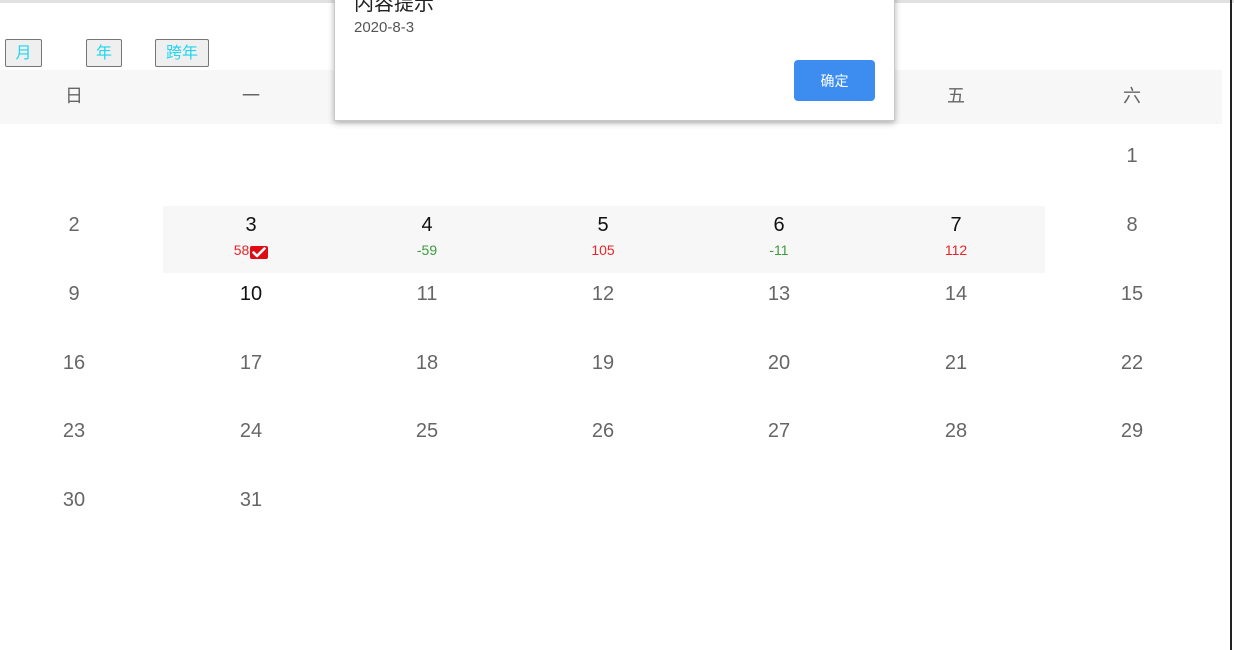 This screenshot has width=1234, height=650. I want to click on day-cell: 1, so click(1132, 173).